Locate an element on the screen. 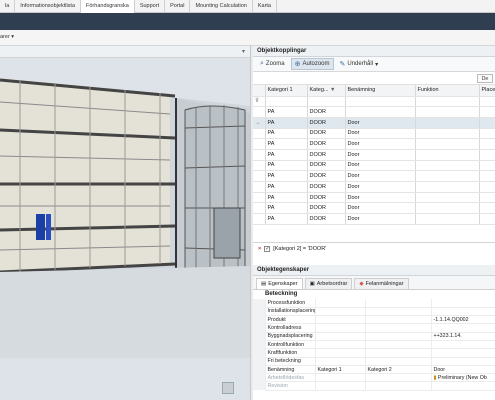  tab-support: Support is located at coordinates (150, 6).